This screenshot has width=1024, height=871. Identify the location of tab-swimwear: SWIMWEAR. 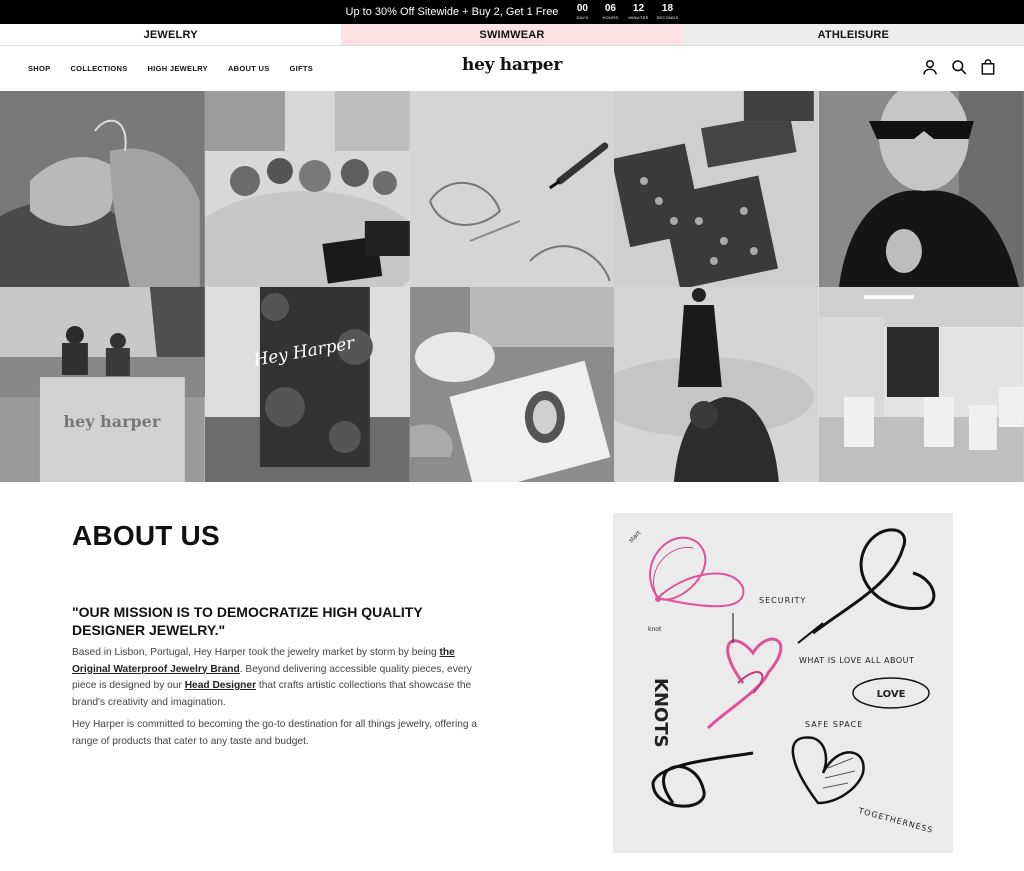
(512, 34).